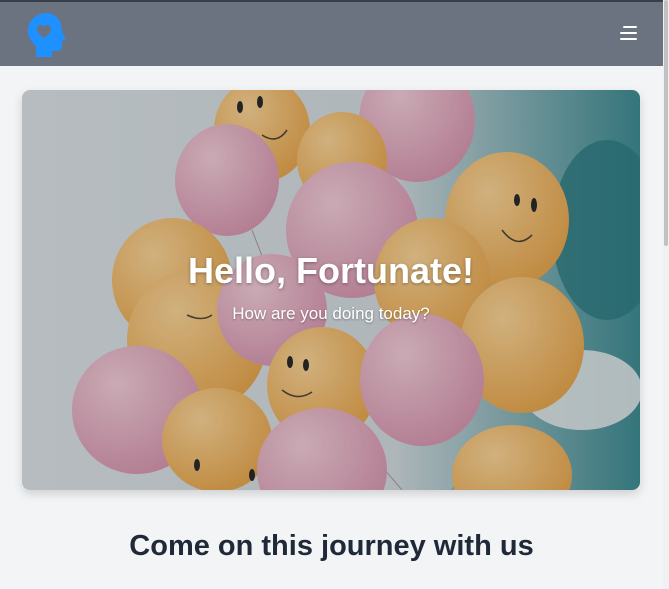 This screenshot has width=669, height=589. What do you see at coordinates (666, 294) in the screenshot?
I see `page-scrollbar` at bounding box center [666, 294].